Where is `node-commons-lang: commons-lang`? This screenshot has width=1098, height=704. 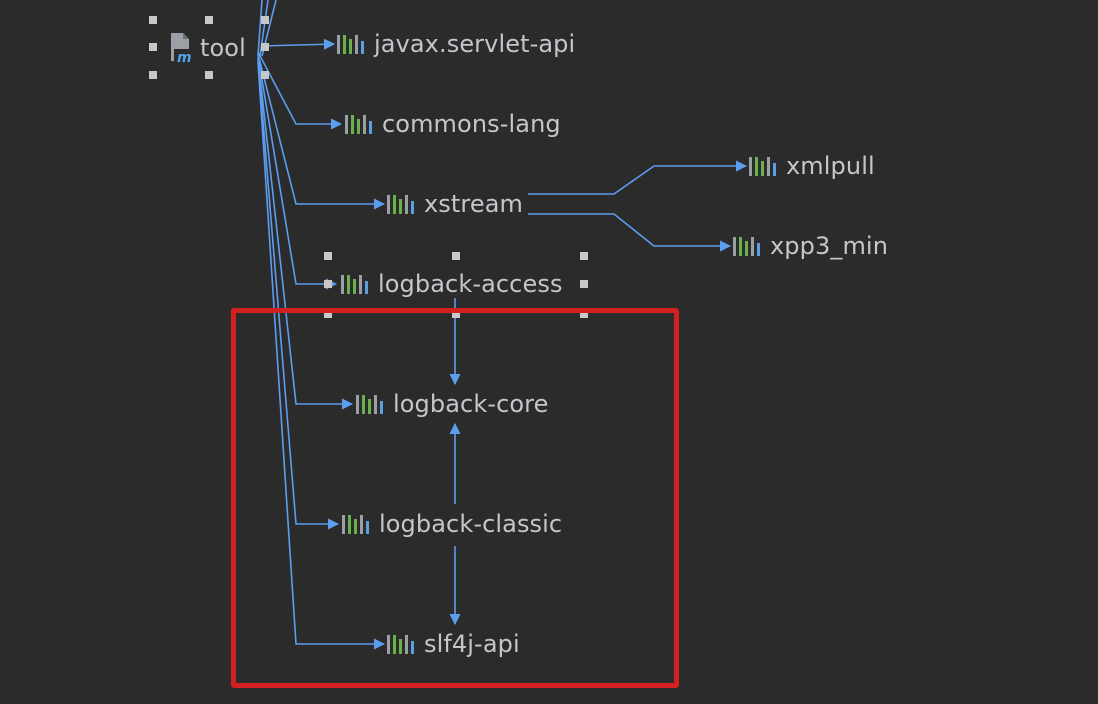 node-commons-lang: commons-lang is located at coordinates (452, 124).